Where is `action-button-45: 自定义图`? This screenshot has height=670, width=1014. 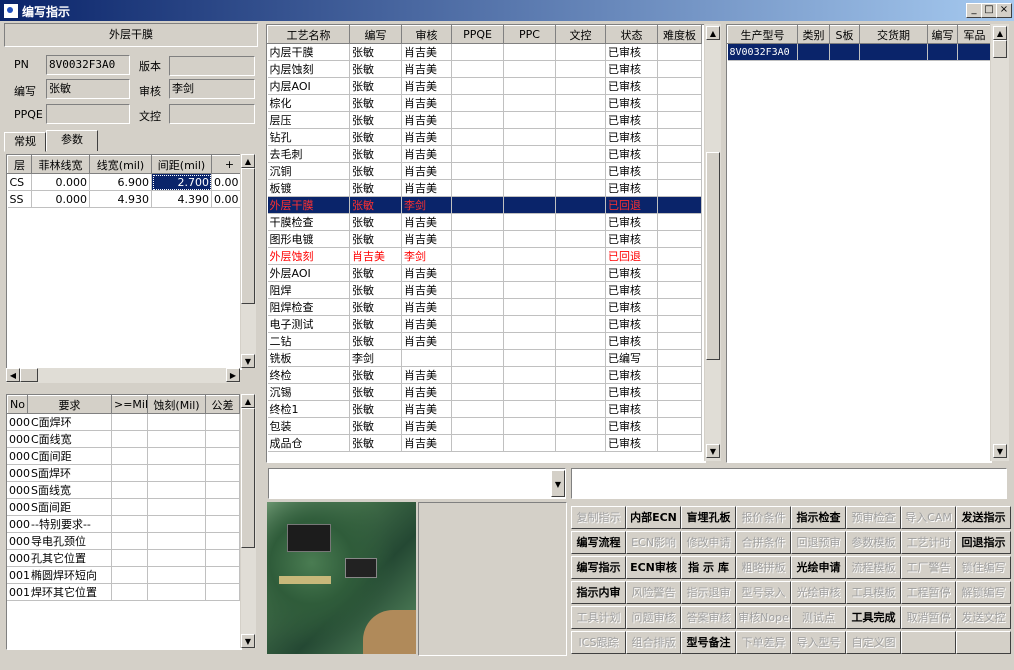
action-button-45: 自定义图 is located at coordinates (873, 642).